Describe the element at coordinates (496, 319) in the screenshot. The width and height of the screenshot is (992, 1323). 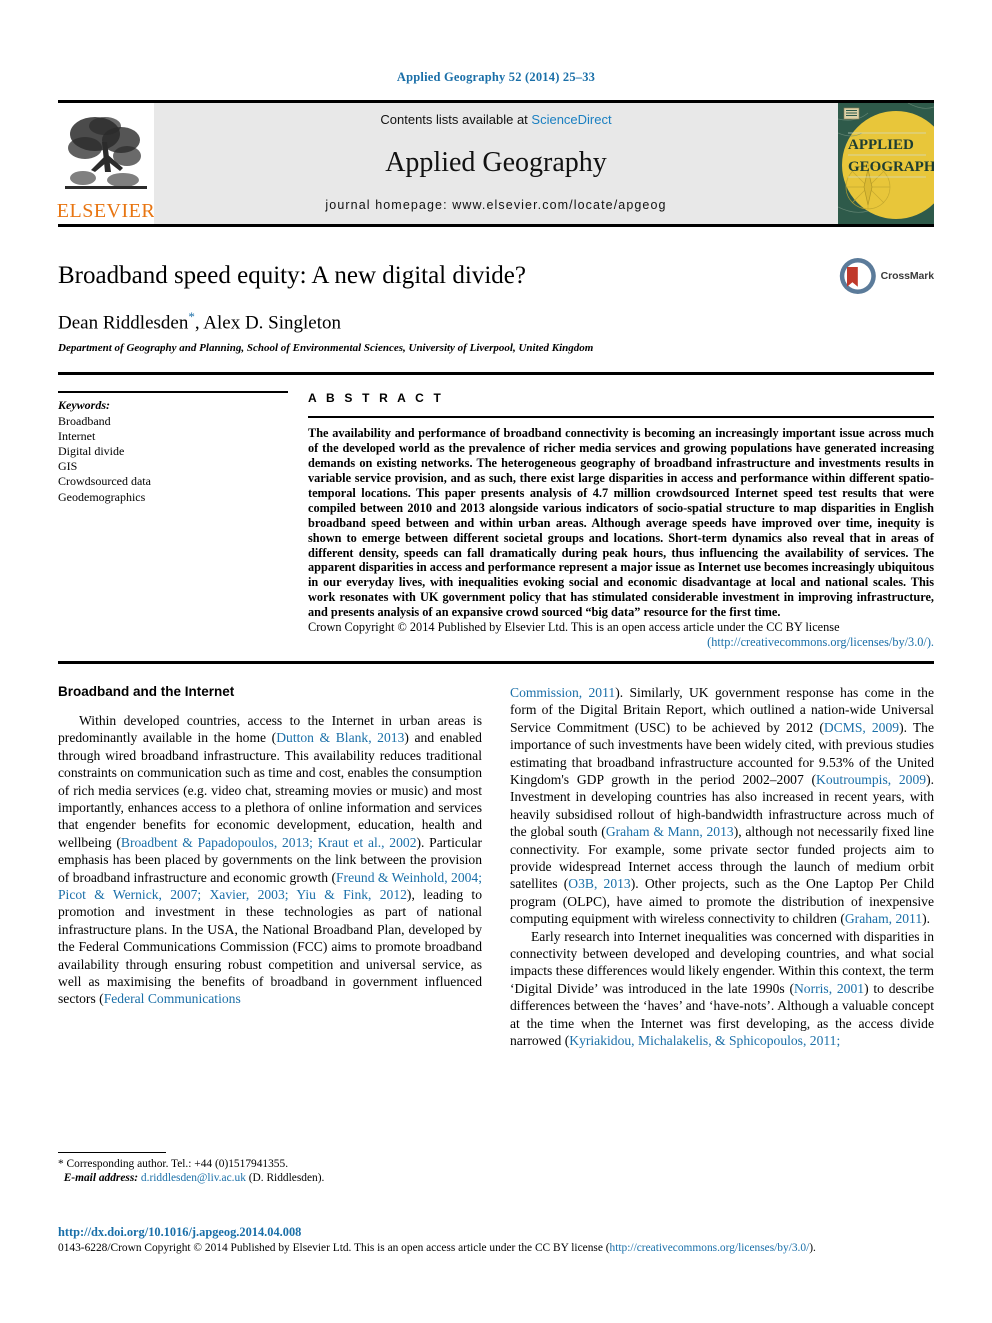
I see `author-list: Dean Riddlesden*, Alex D. Singleton` at that location.